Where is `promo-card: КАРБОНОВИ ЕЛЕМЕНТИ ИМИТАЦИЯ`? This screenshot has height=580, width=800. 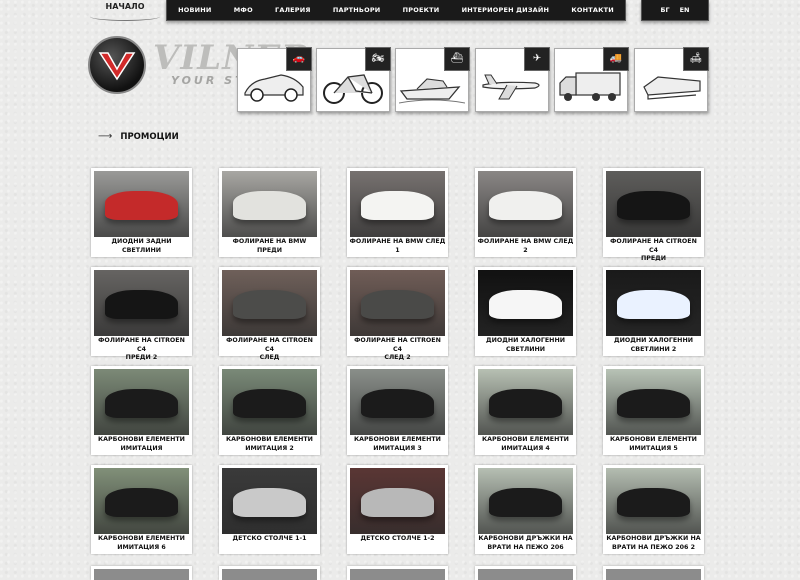
promo-card: КАРБОНОВИ ЕЛЕМЕНТИ ИМИТАЦИЯ is located at coordinates (141, 410).